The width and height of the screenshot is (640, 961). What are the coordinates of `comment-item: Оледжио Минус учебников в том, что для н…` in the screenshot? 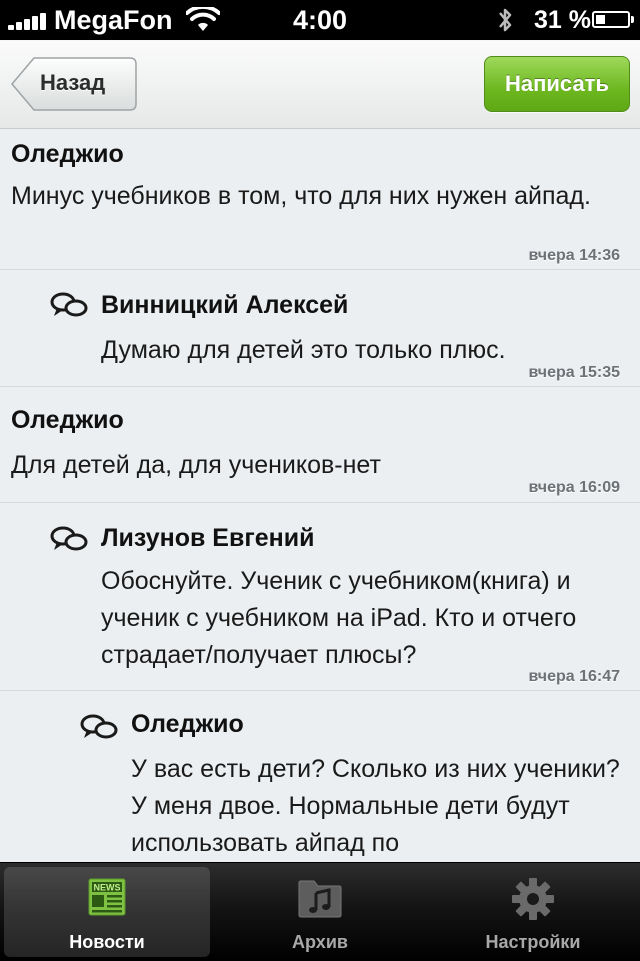 It's located at (320, 199).